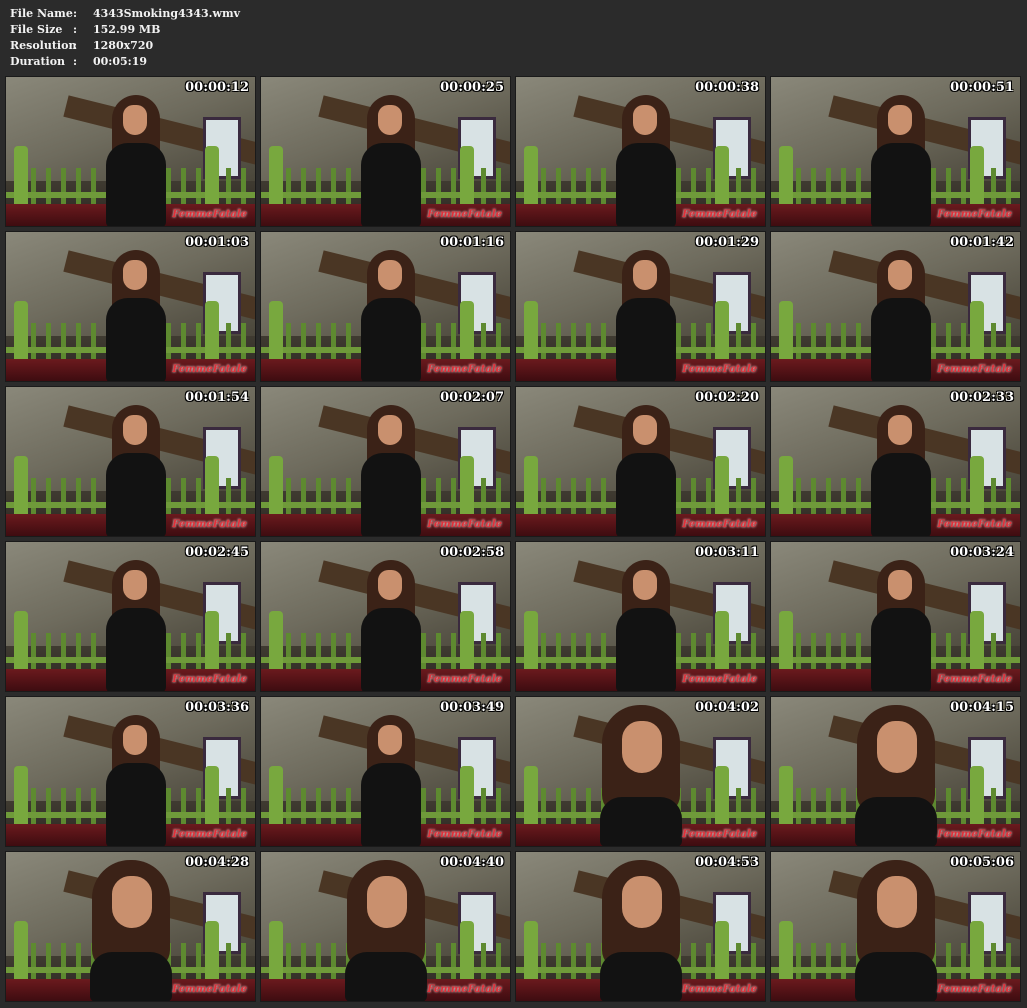 This screenshot has width=1027, height=1008. Describe the element at coordinates (217, 397) in the screenshot. I see `timestamp-label: 00:01:54` at that location.